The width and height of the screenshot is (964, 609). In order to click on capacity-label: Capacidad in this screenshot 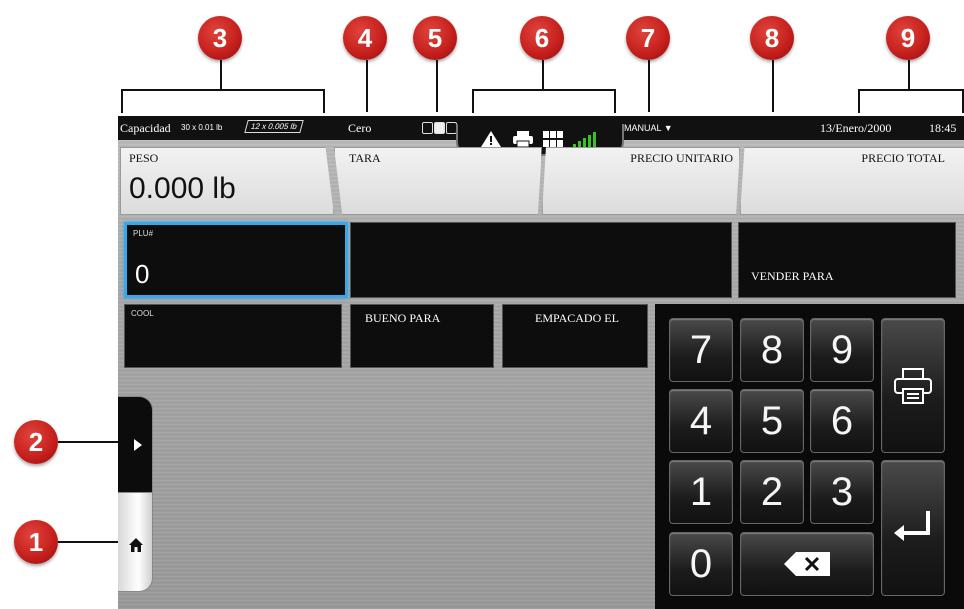, I will do `click(145, 128)`.